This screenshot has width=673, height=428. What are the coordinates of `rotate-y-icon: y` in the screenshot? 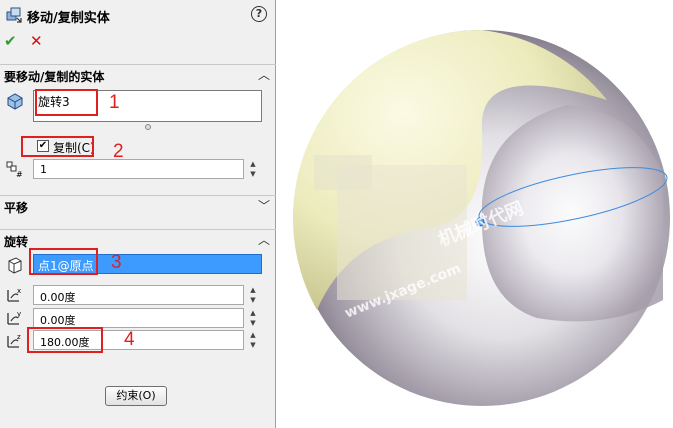 It's located at (14, 317).